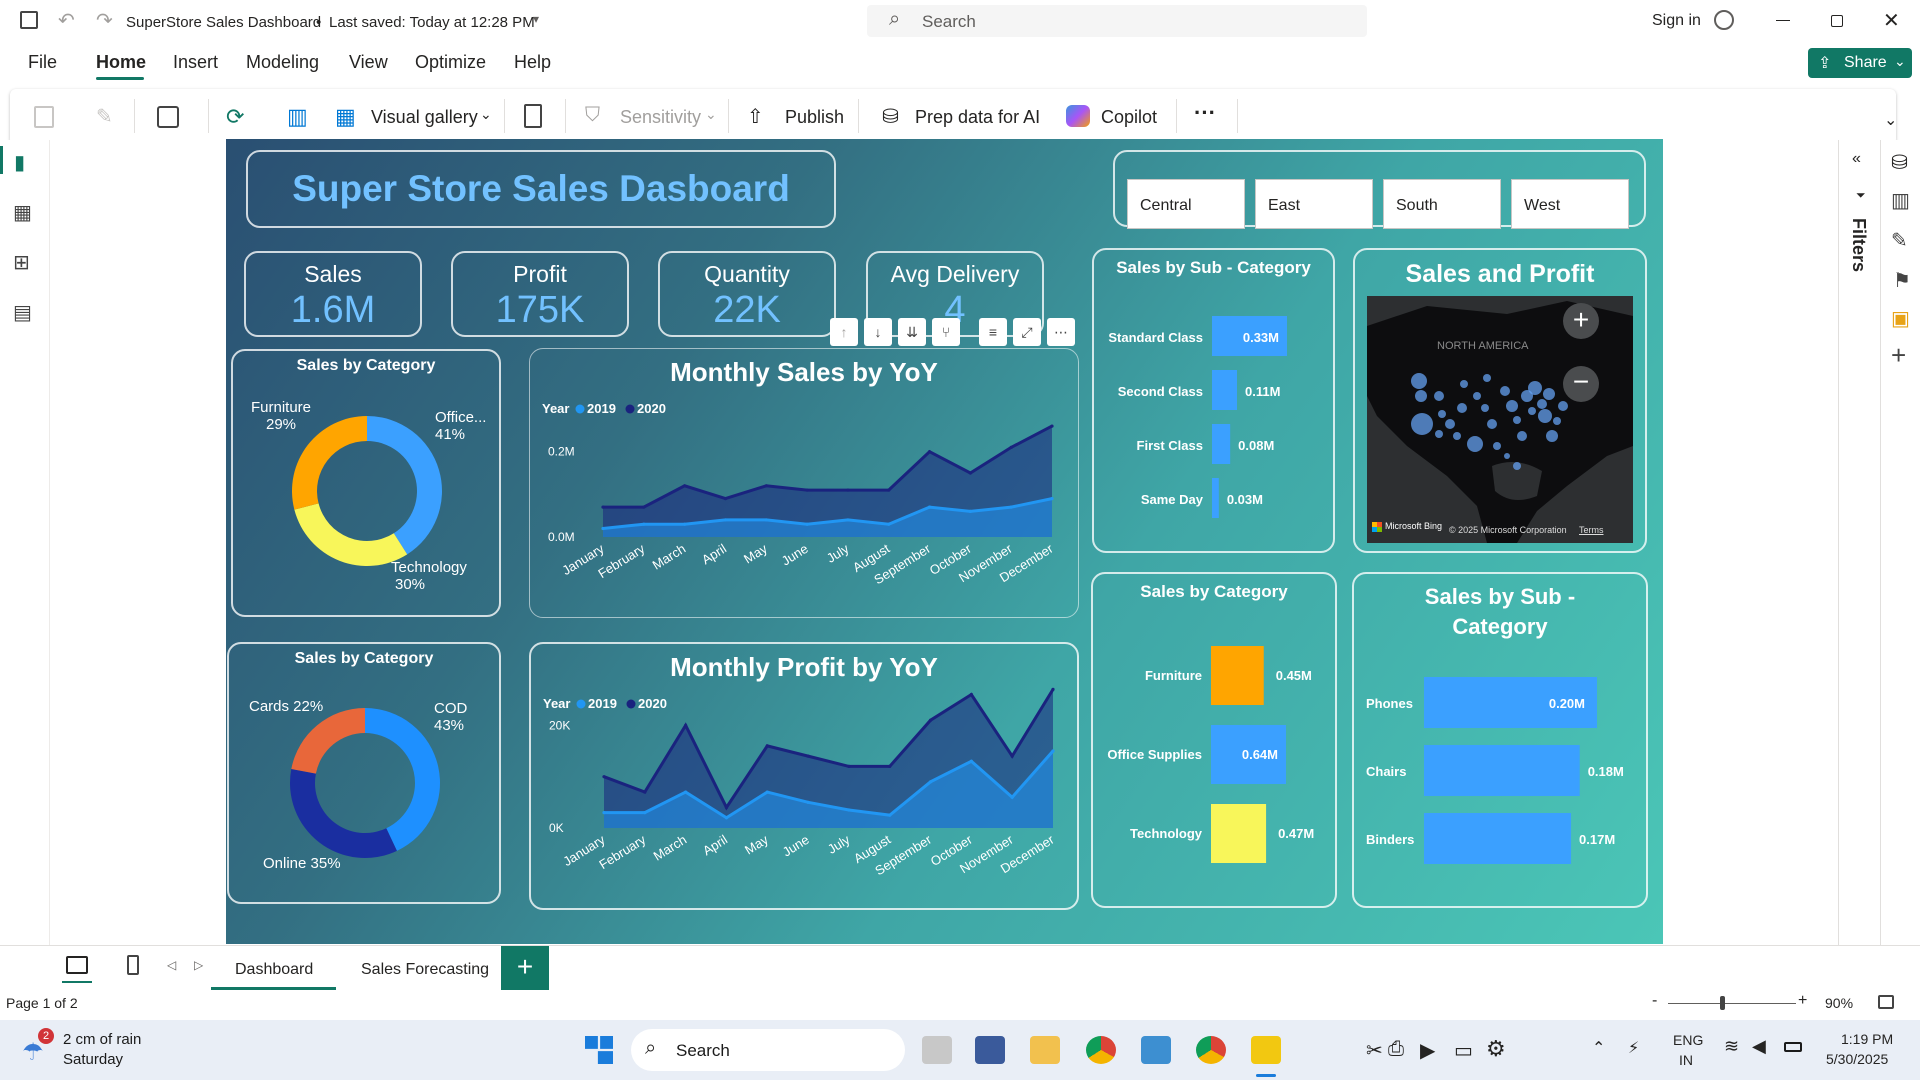 The image size is (1920, 1080). Describe the element at coordinates (77, 965) in the screenshot. I see `desktop-layout-icon` at that location.